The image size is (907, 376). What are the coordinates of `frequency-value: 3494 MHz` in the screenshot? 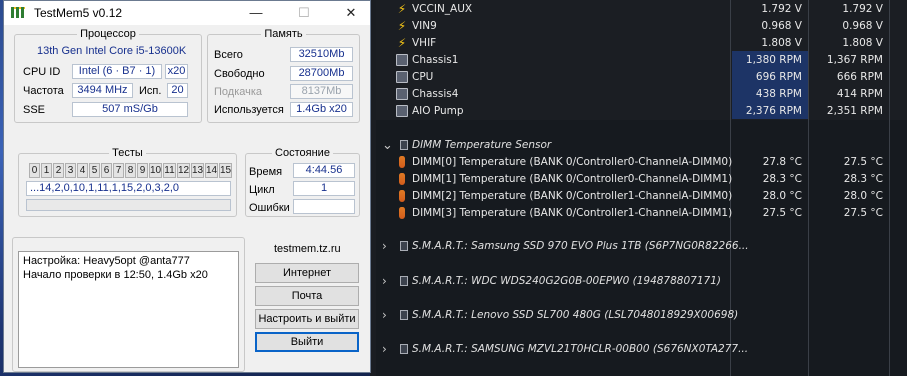 It's located at (102, 90).